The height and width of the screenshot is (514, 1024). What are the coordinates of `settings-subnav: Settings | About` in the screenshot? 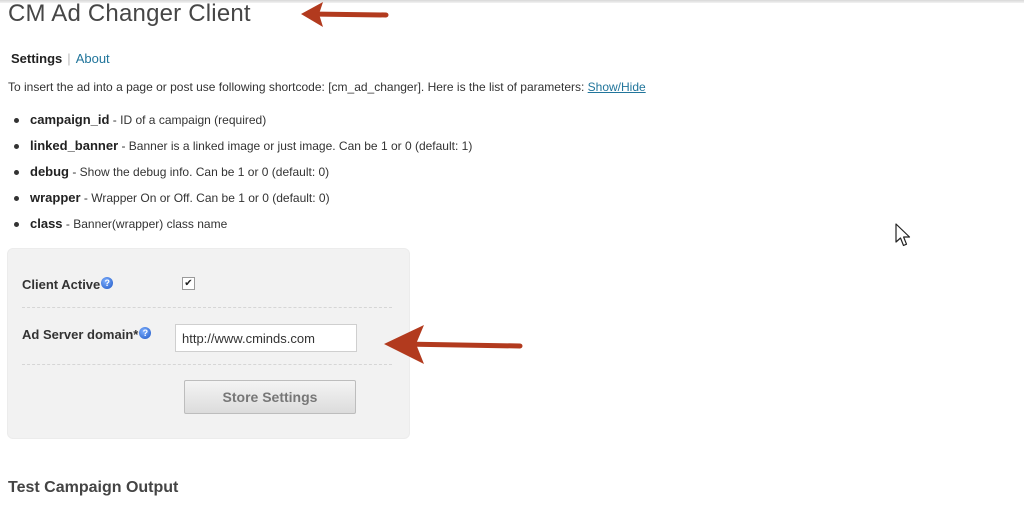 It's located at (60, 58).